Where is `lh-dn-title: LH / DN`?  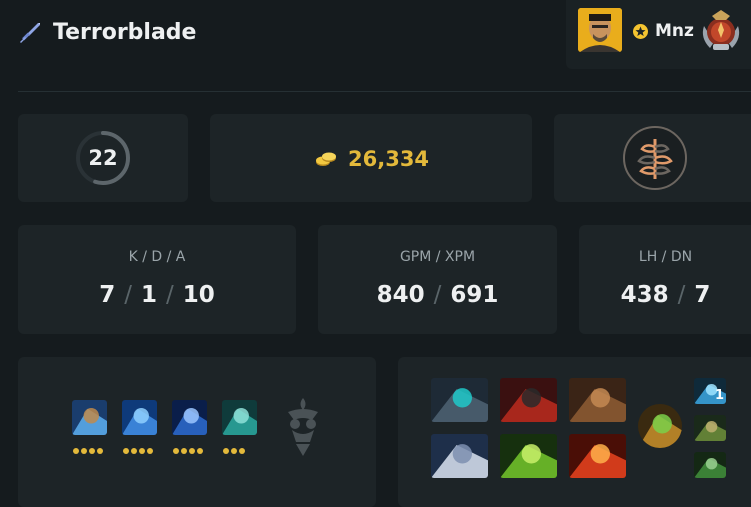 lh-dn-title: LH / DN is located at coordinates (665, 257).